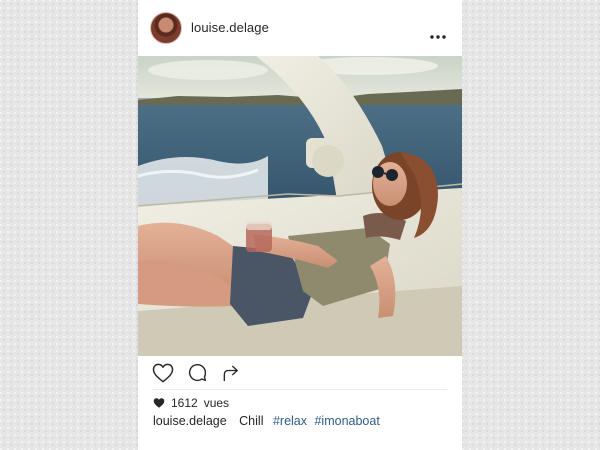 The width and height of the screenshot is (600, 450). Describe the element at coordinates (166, 28) in the screenshot. I see `avatar` at that location.